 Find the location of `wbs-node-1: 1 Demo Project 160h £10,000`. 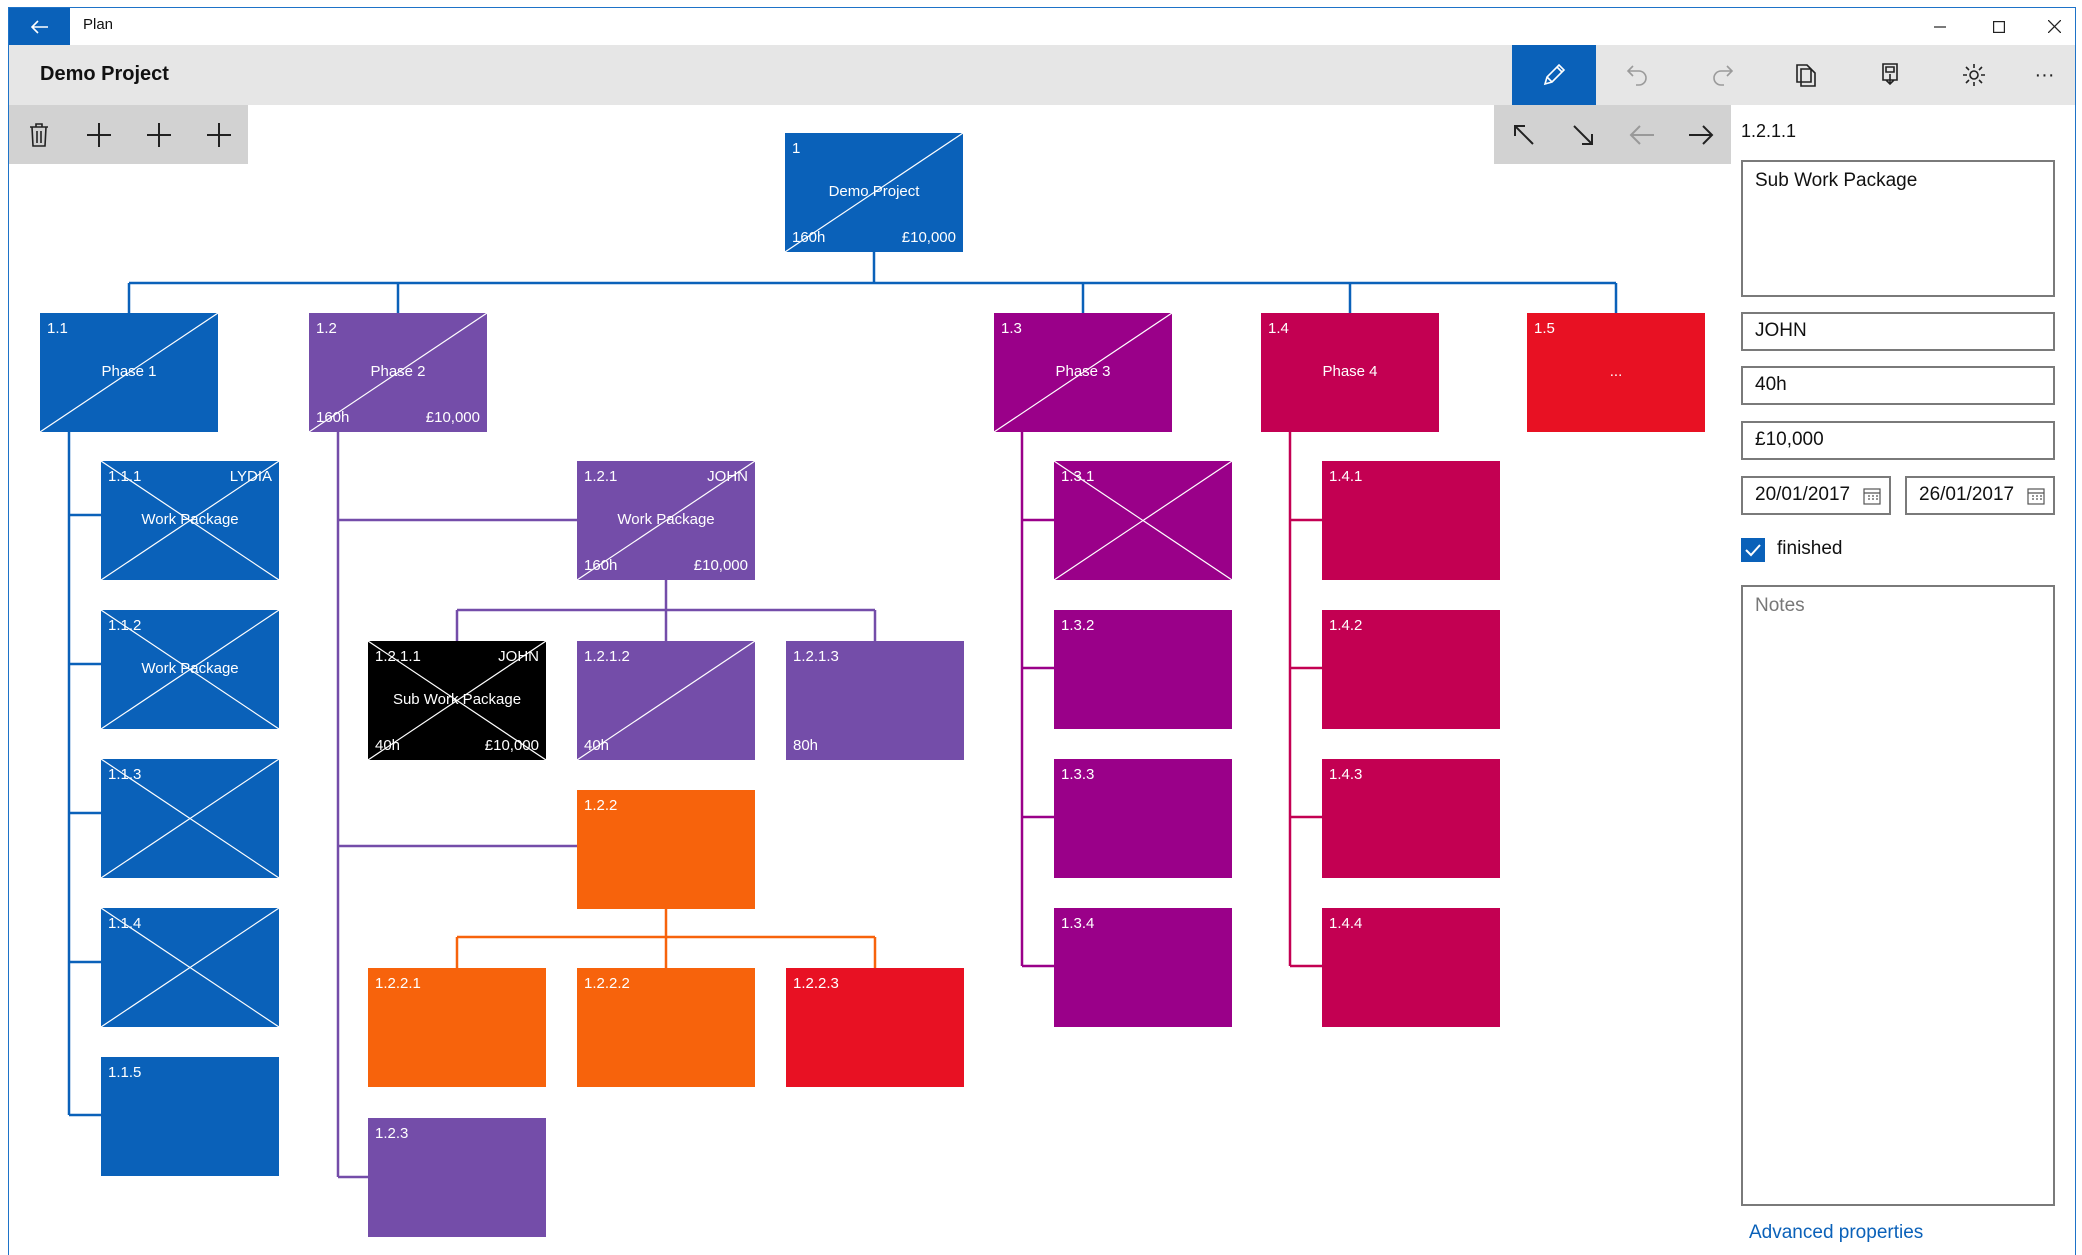

wbs-node-1: 1 Demo Project 160h £10,000 is located at coordinates (874, 192).